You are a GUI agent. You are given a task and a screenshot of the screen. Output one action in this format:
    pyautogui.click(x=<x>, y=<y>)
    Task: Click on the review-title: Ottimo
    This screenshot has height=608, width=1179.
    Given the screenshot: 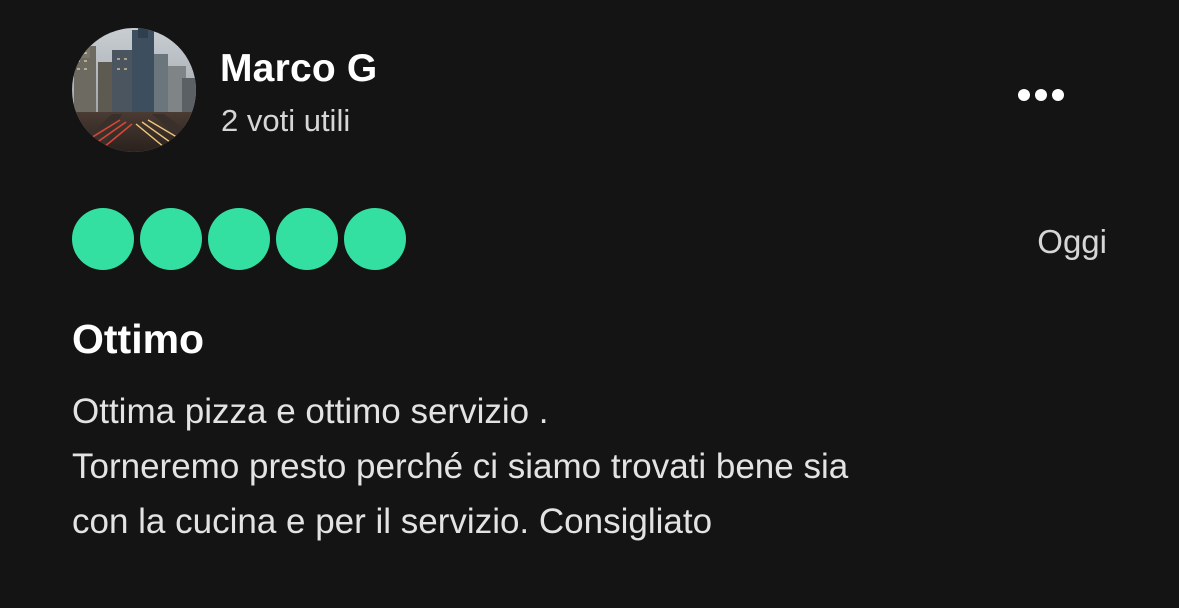 What is the action you would take?
    pyautogui.click(x=138, y=339)
    